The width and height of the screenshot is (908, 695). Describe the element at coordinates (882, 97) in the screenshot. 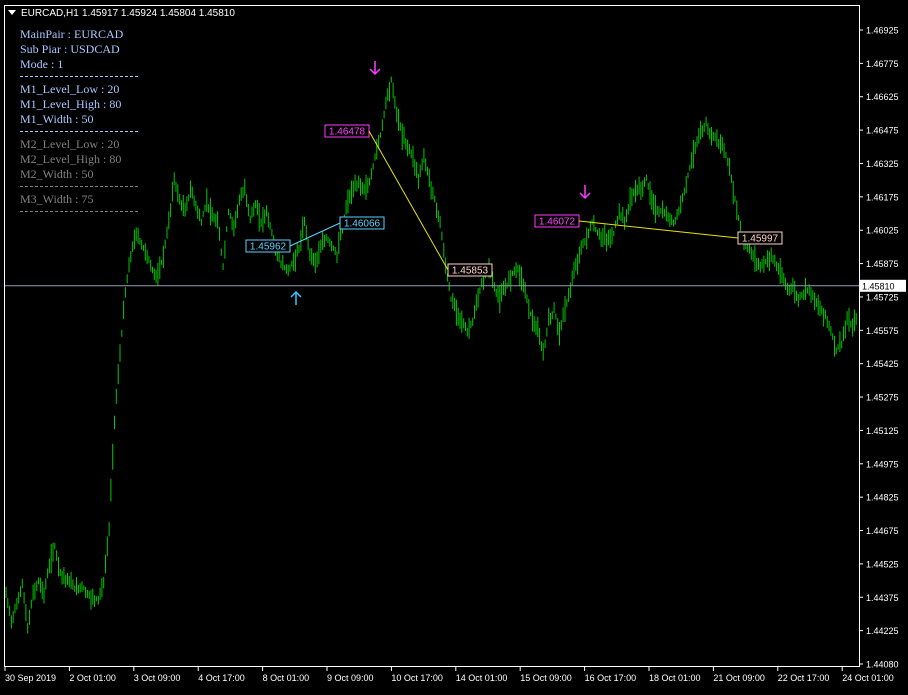

I see `y-tick-label: 1.46625` at that location.